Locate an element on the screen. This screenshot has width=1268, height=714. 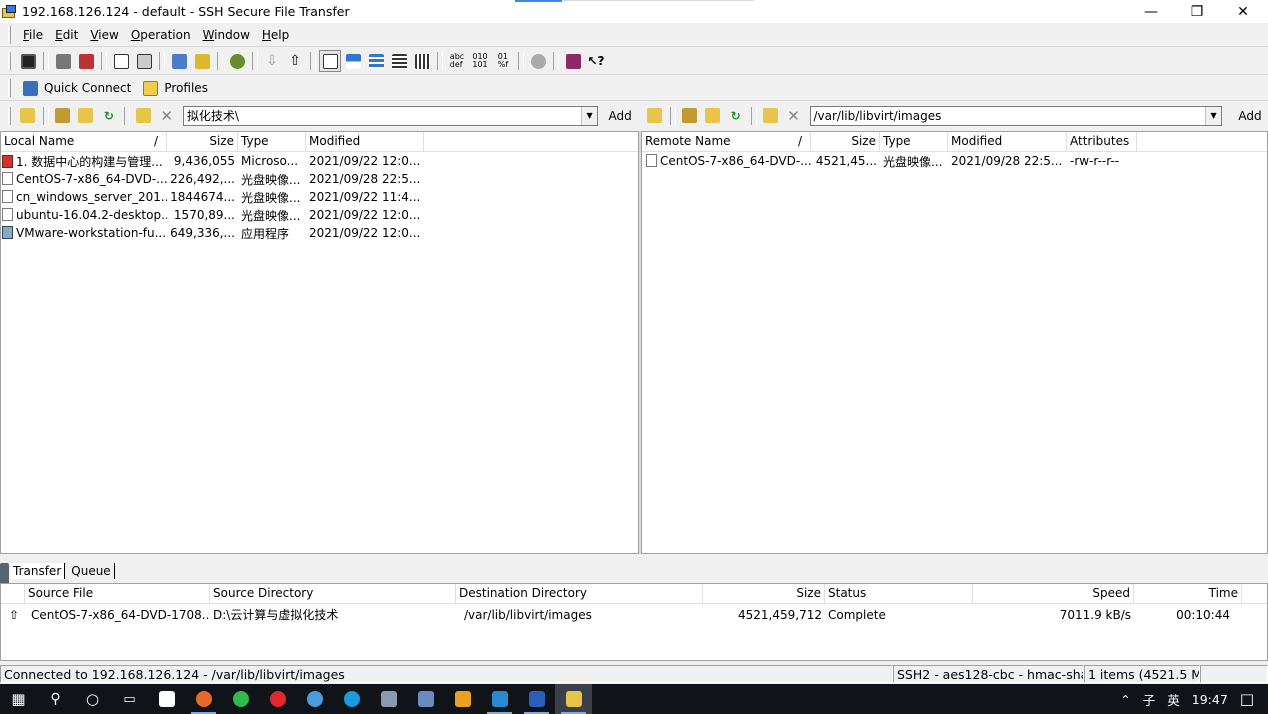
tab-queue: Queue is located at coordinates (91, 571).